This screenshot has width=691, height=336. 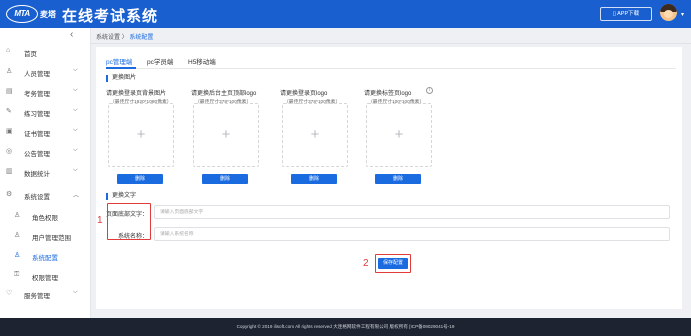 I want to click on top-bar: MTA 麦塔 在线考试系统 ▯ APP下载 ▾, so click(x=345, y=14).